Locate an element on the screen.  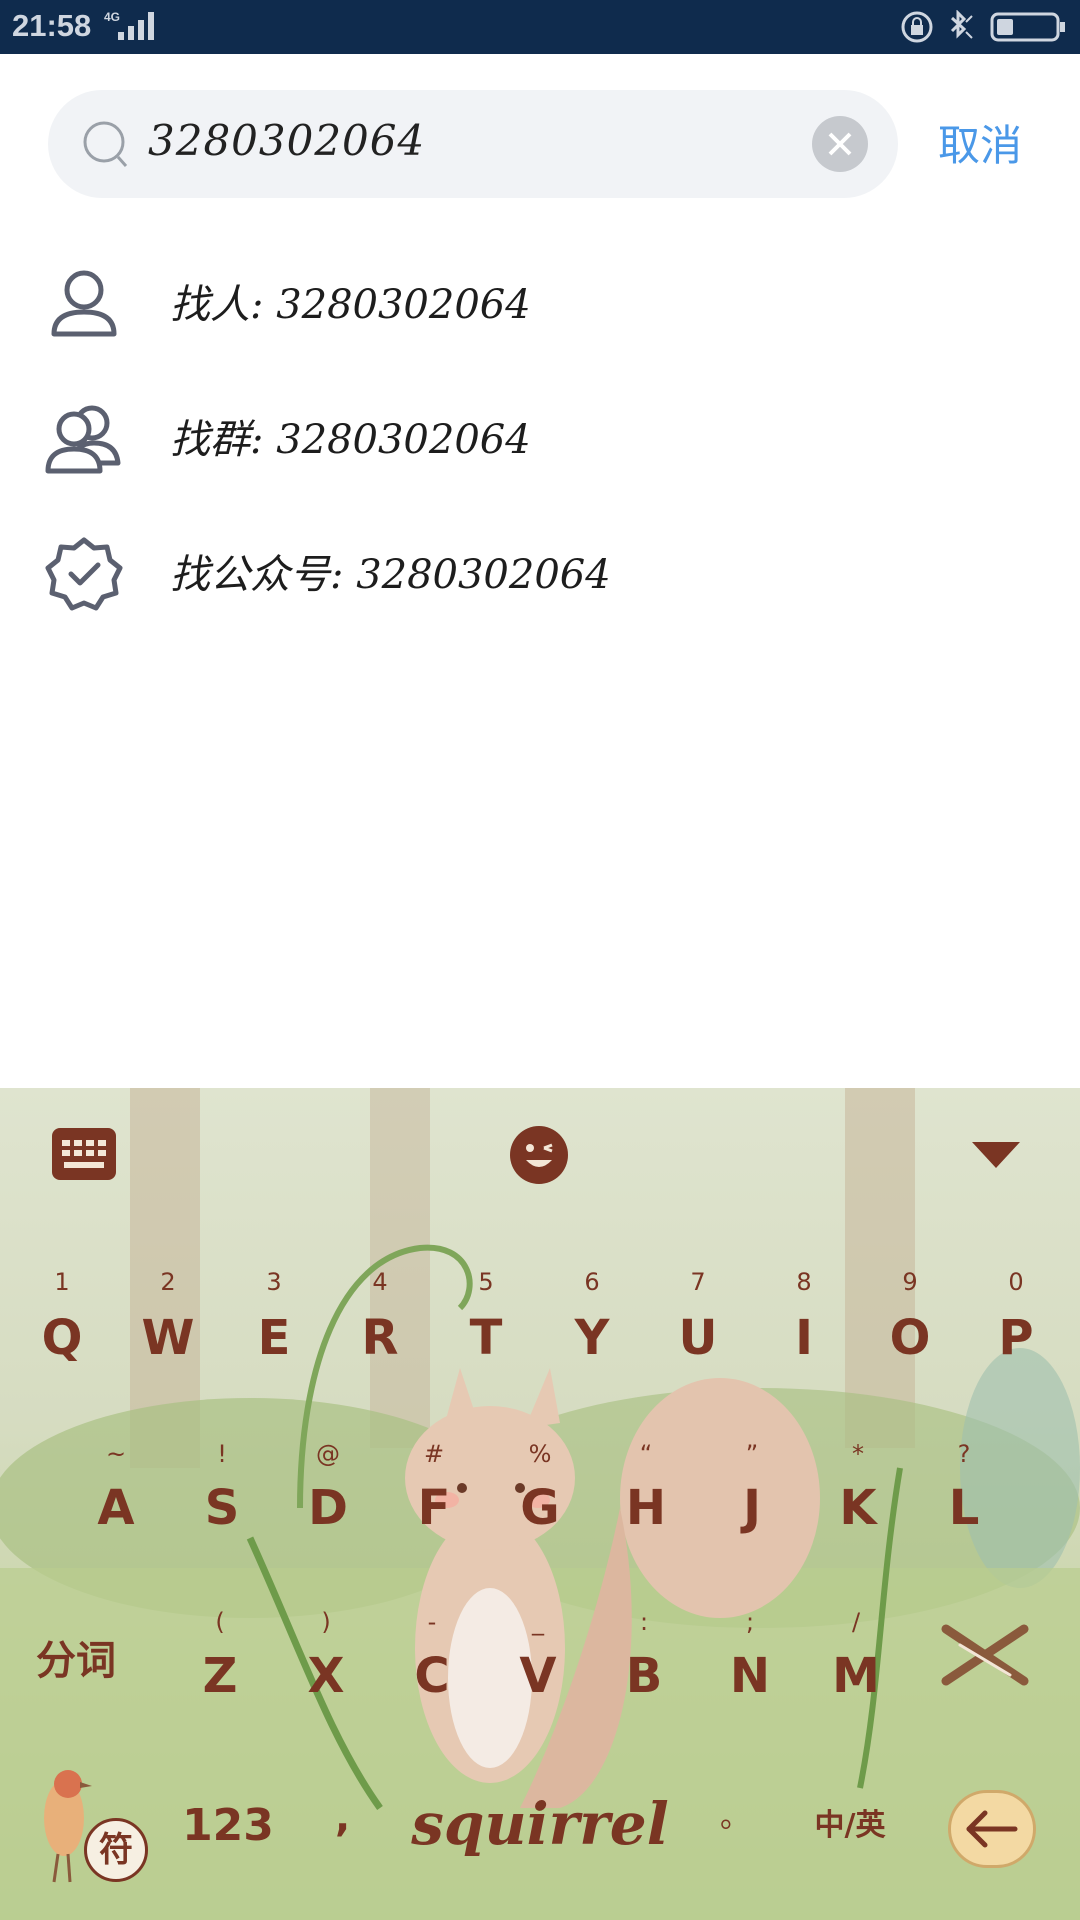
key-m: / M is located at coordinates (856, 1669).